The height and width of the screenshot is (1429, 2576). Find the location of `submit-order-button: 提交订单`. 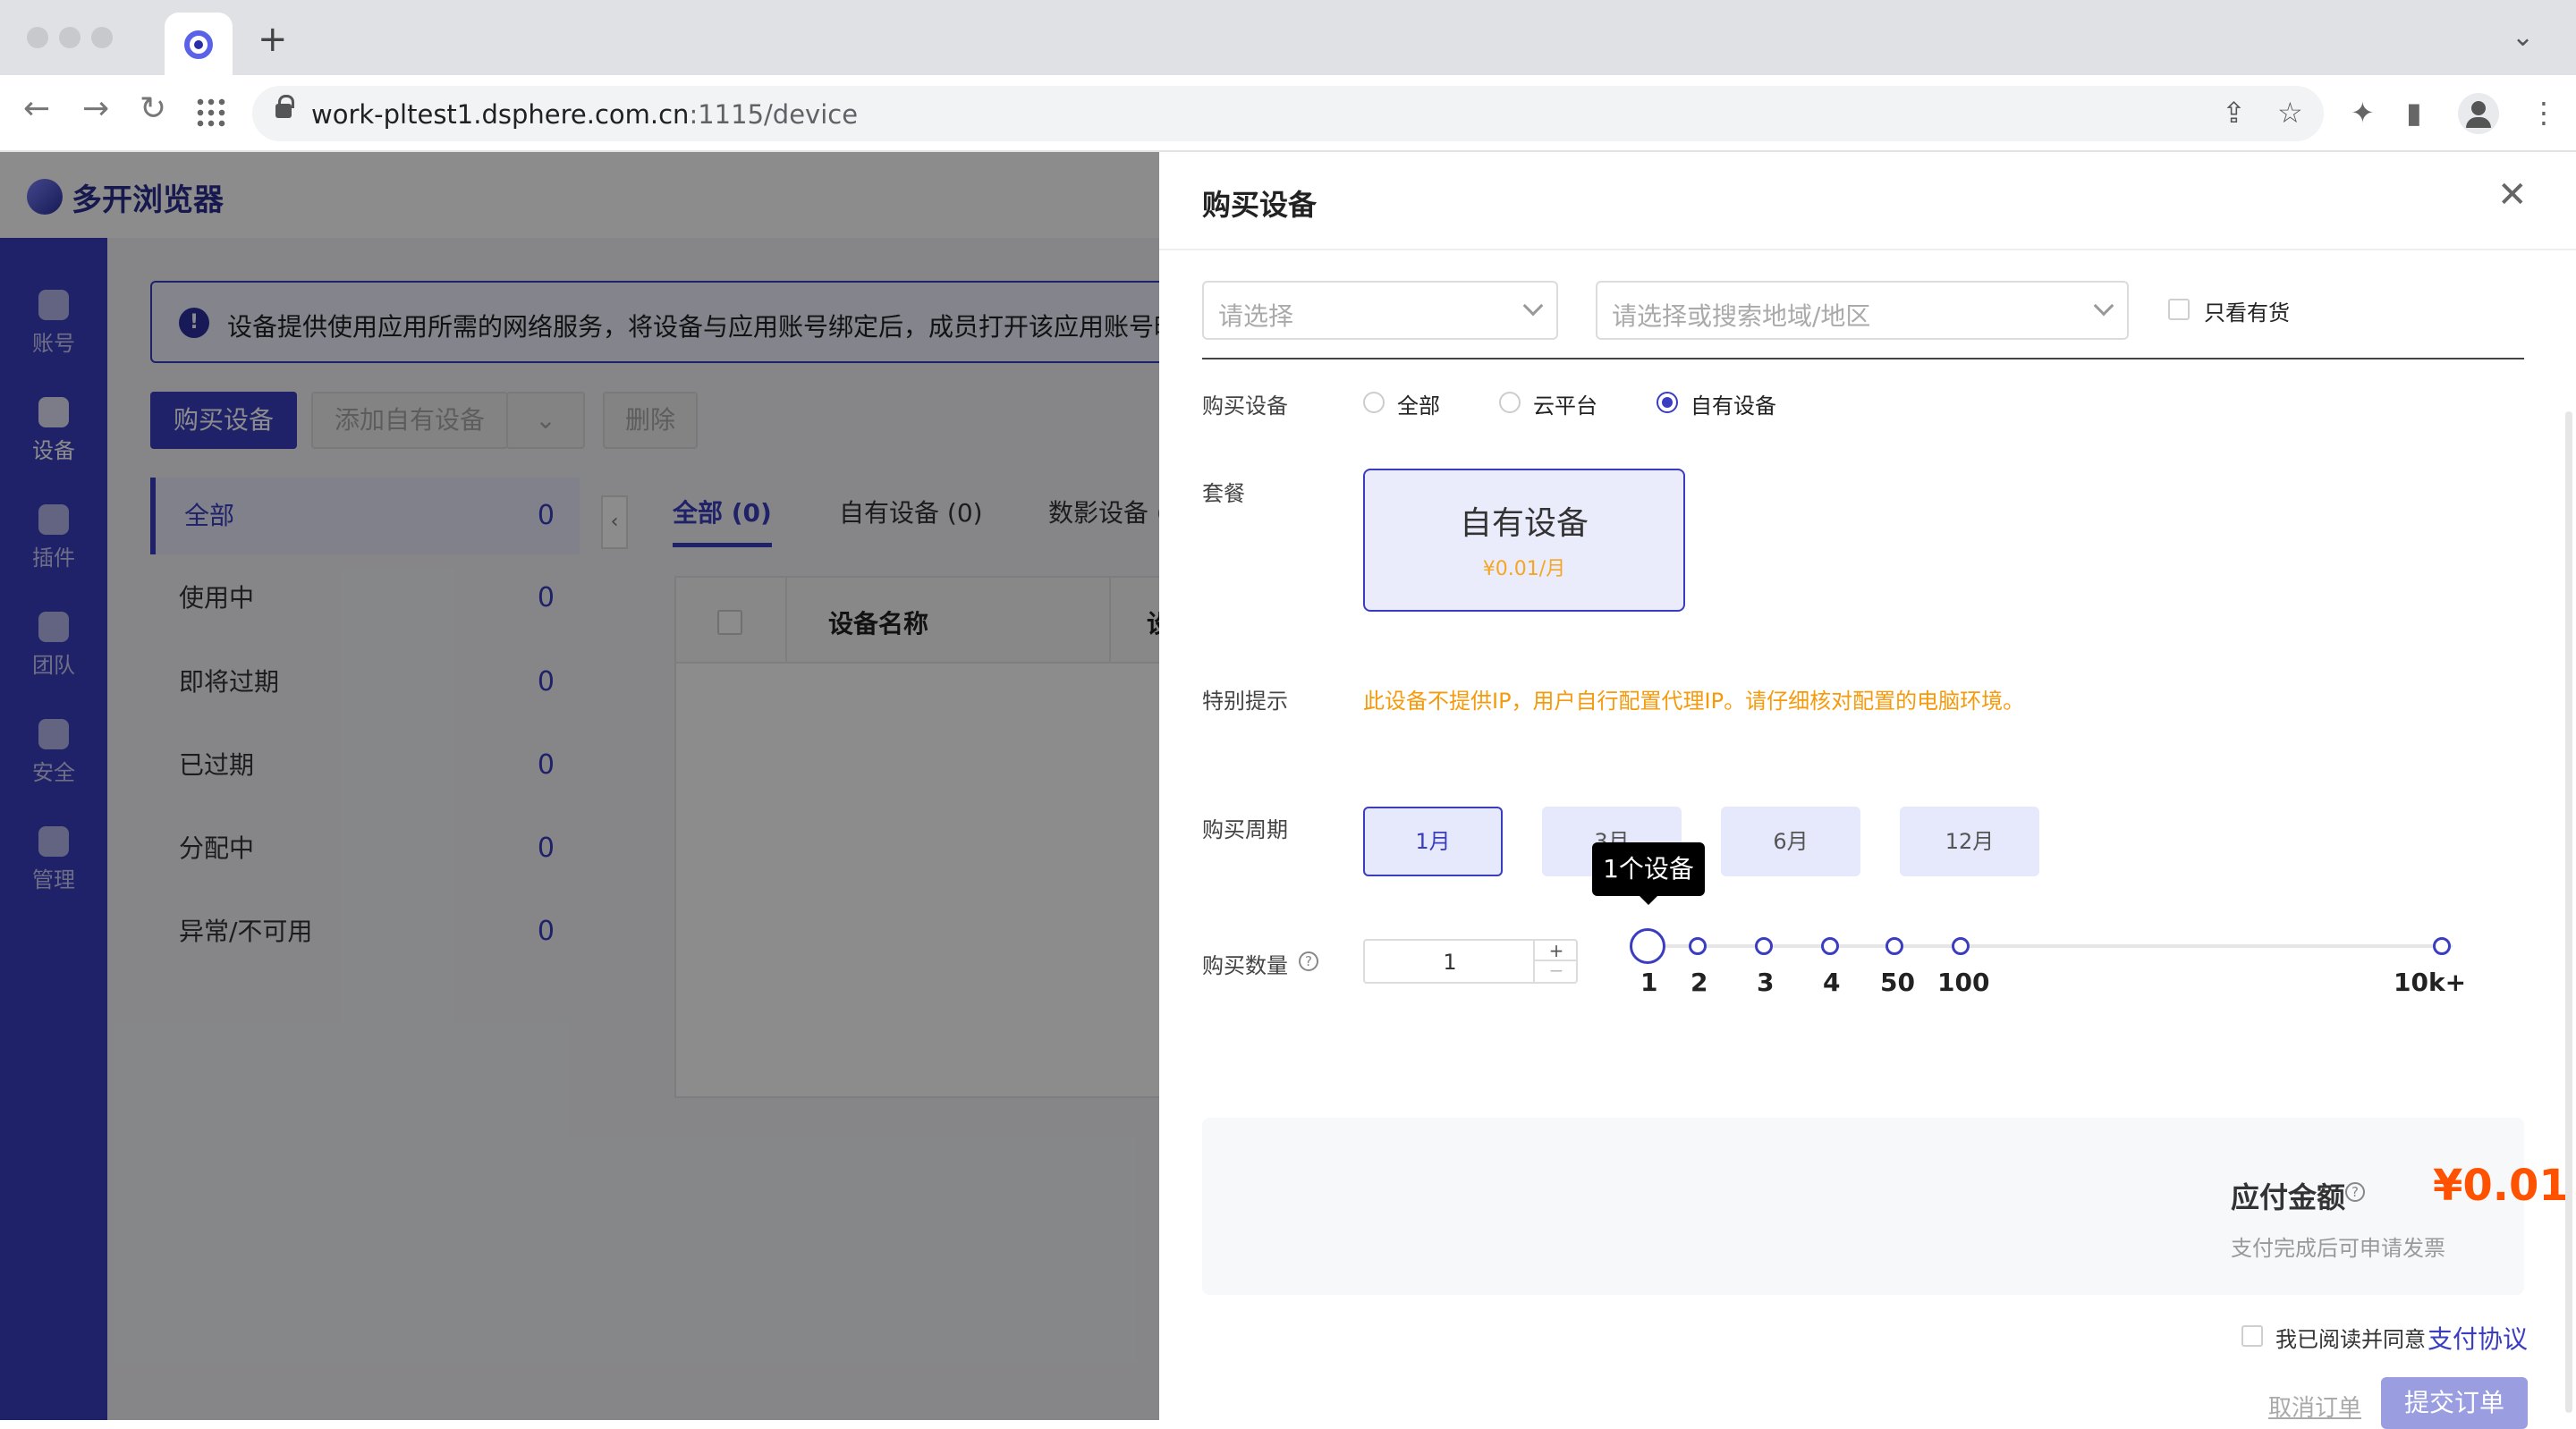

submit-order-button: 提交订单 is located at coordinates (2454, 1403).